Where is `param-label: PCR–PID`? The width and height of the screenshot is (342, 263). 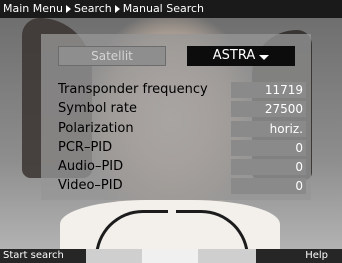 param-label: PCR–PID is located at coordinates (85, 147).